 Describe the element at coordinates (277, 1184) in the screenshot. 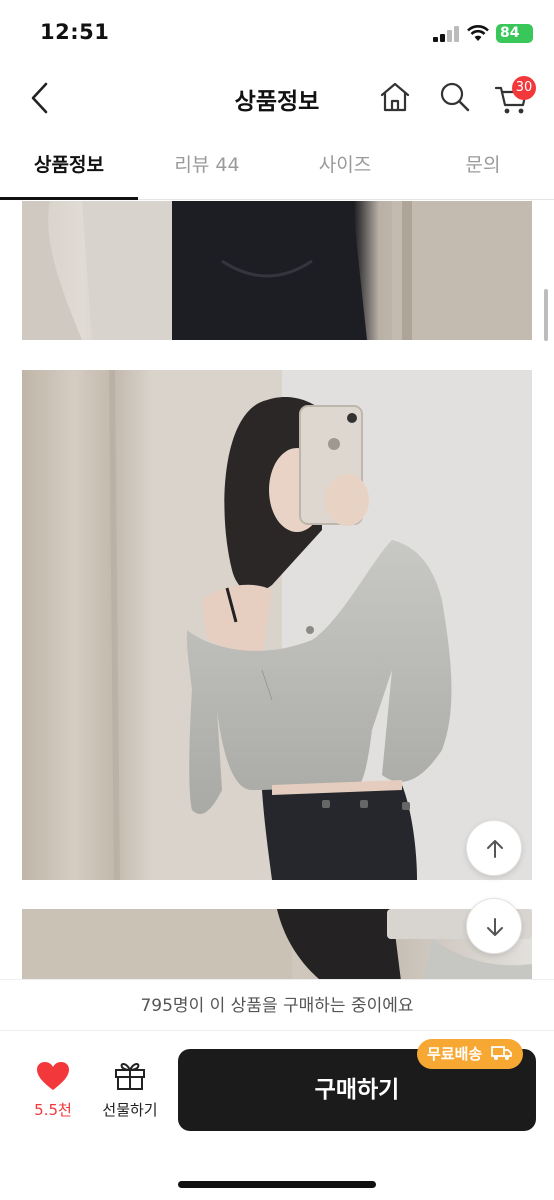

I see `home-indicator` at that location.